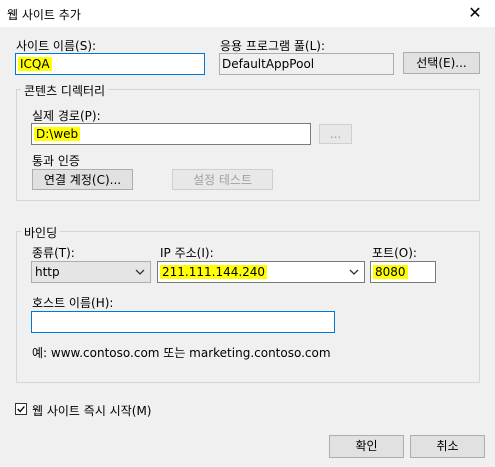 This screenshot has width=495, height=467. Describe the element at coordinates (366, 446) in the screenshot. I see `ok-button: 확인` at that location.